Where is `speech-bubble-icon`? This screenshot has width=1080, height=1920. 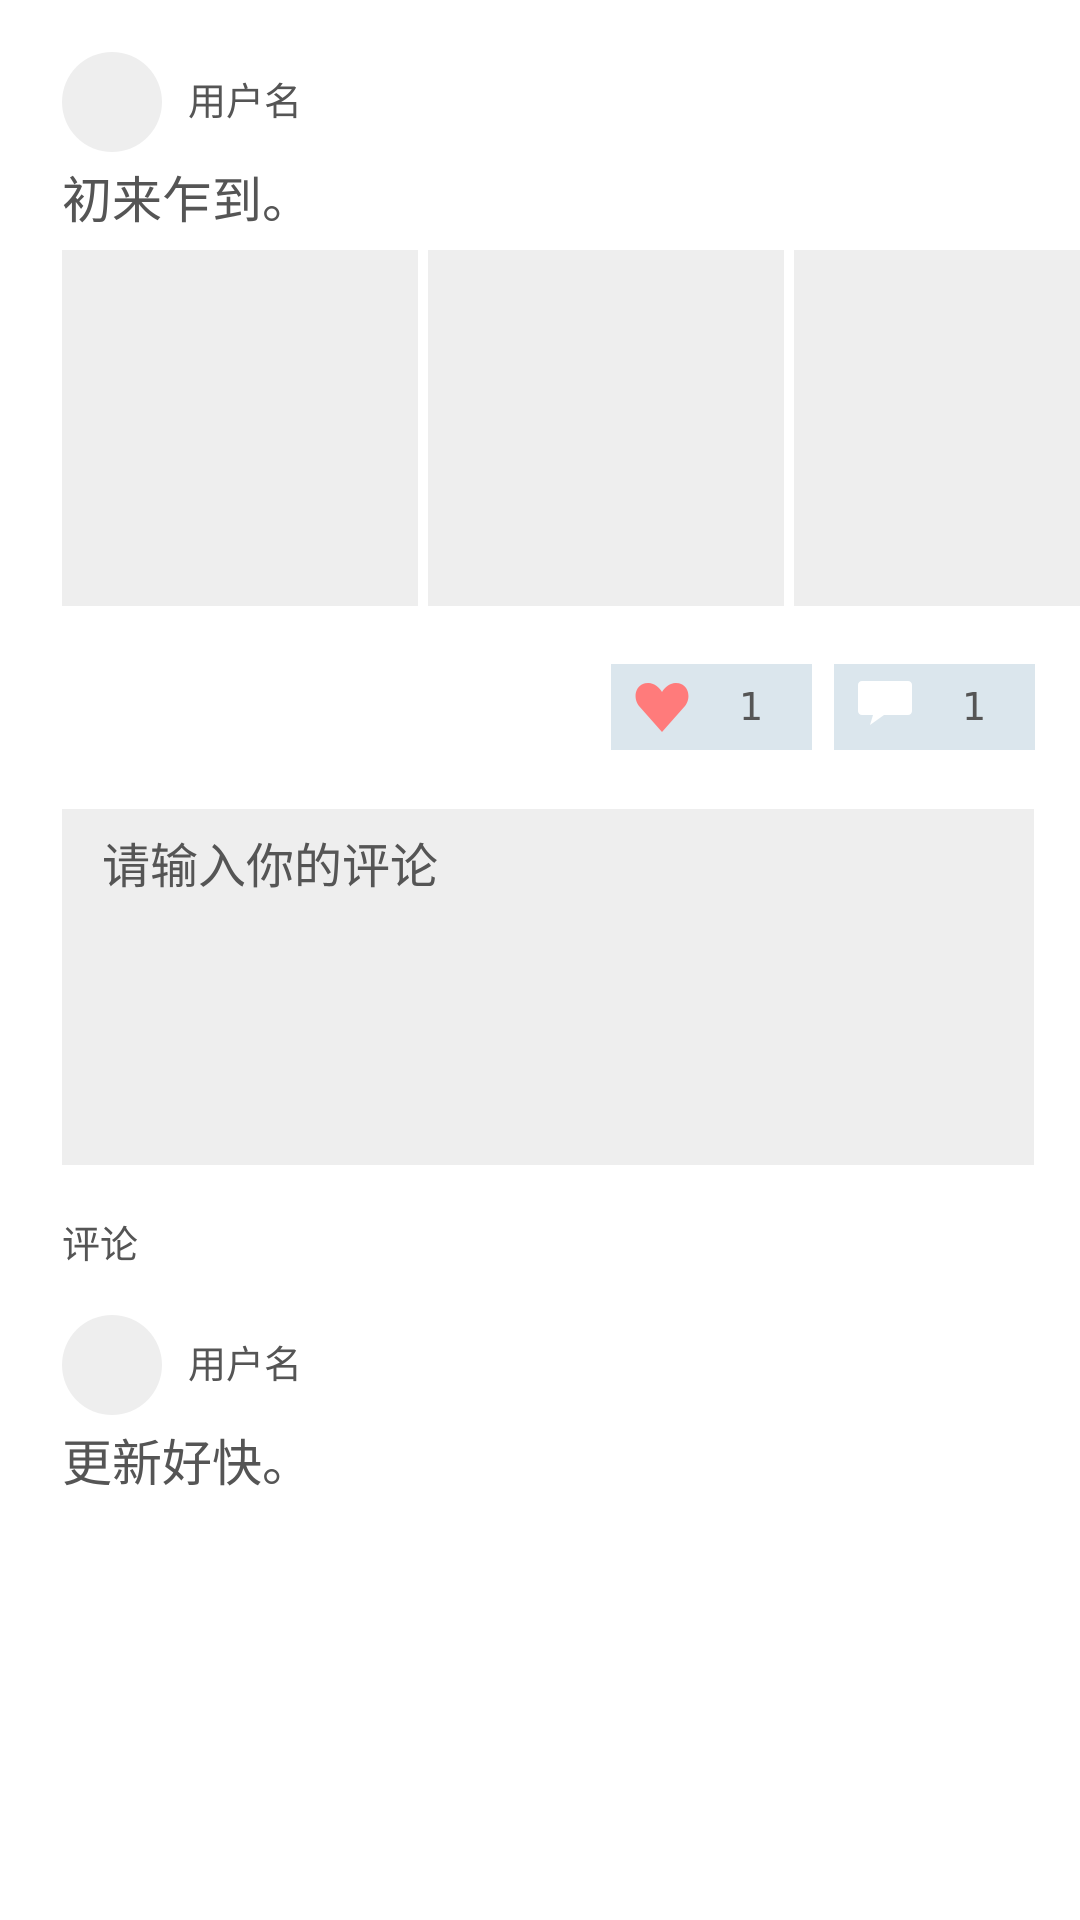
speech-bubble-icon is located at coordinates (885, 703).